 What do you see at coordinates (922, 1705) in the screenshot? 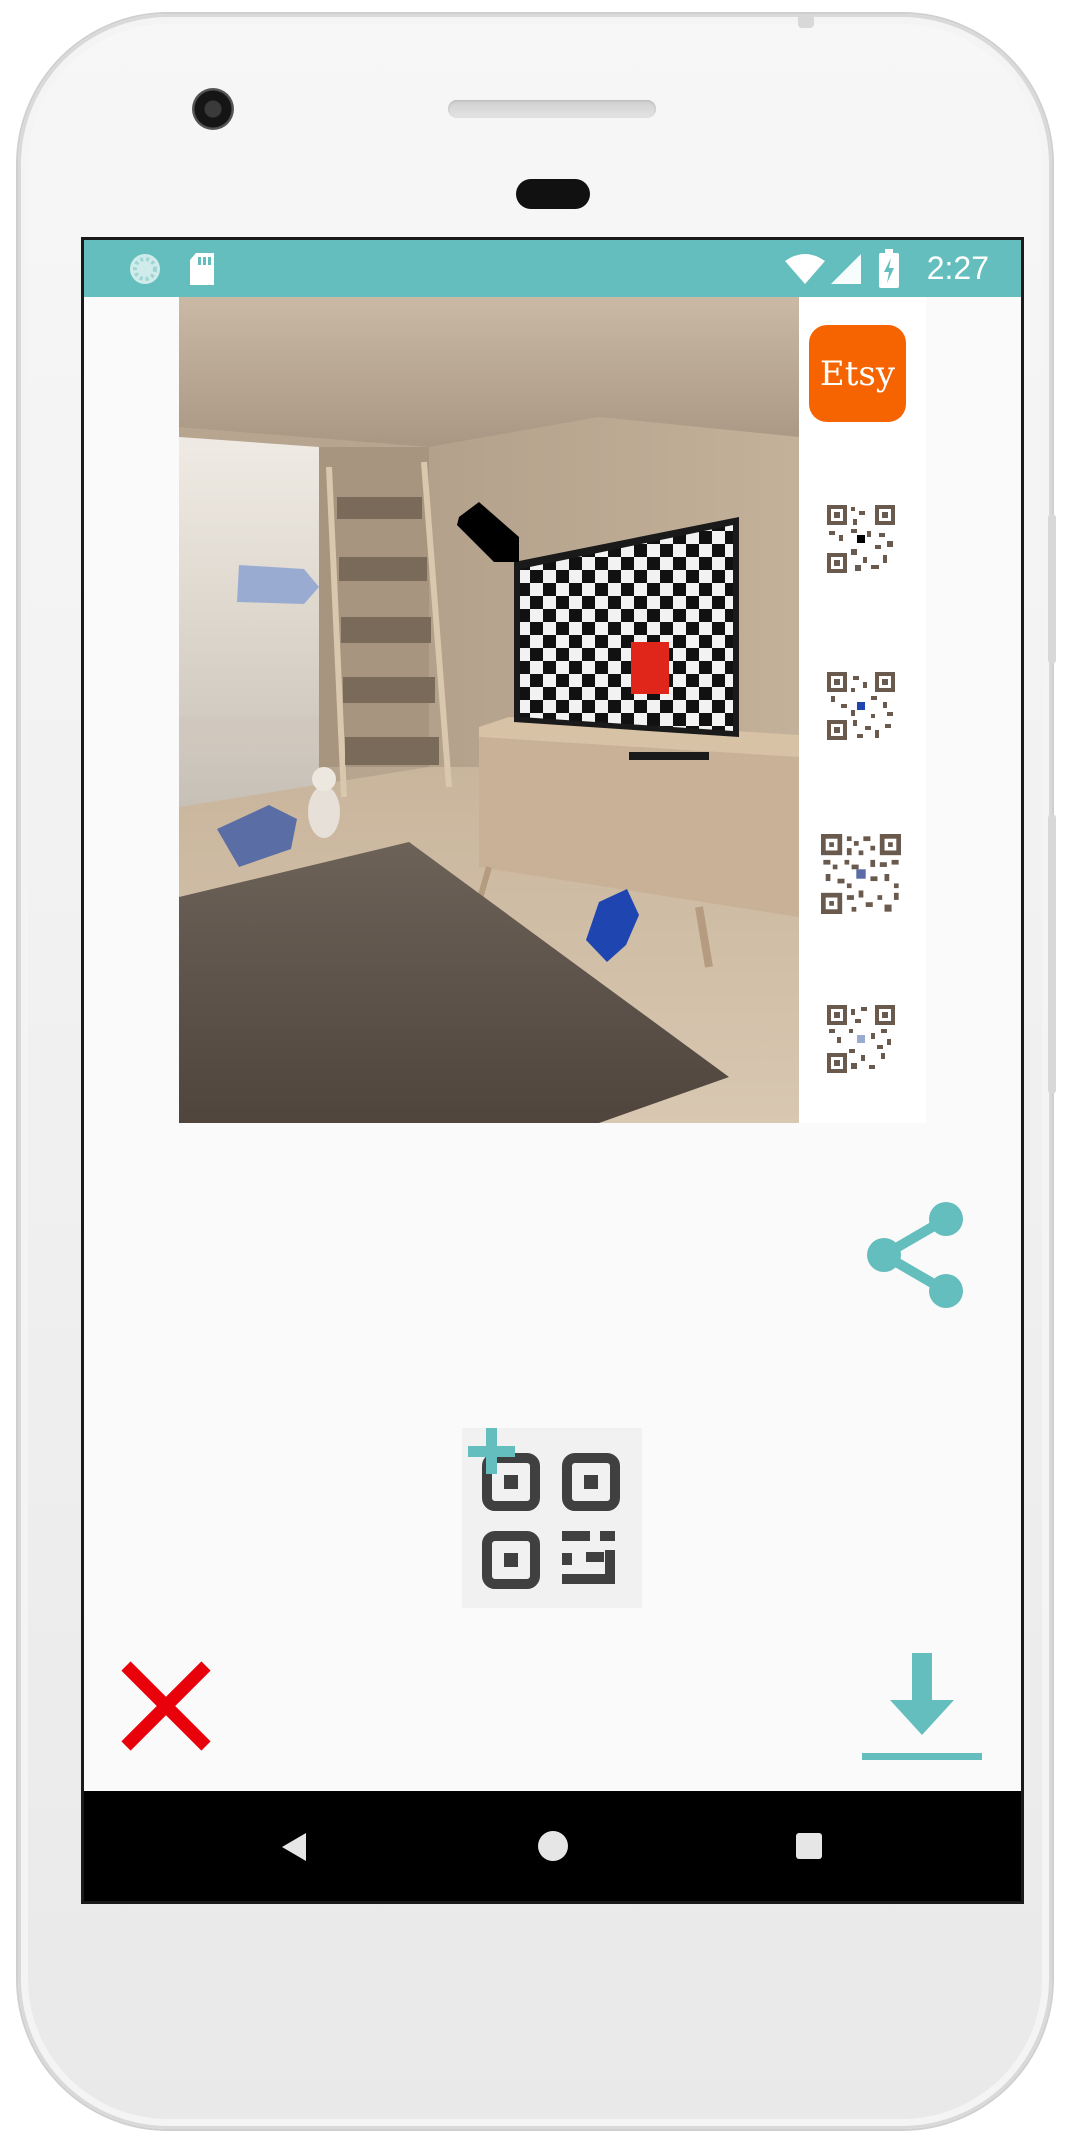
I see `download-icon` at bounding box center [922, 1705].